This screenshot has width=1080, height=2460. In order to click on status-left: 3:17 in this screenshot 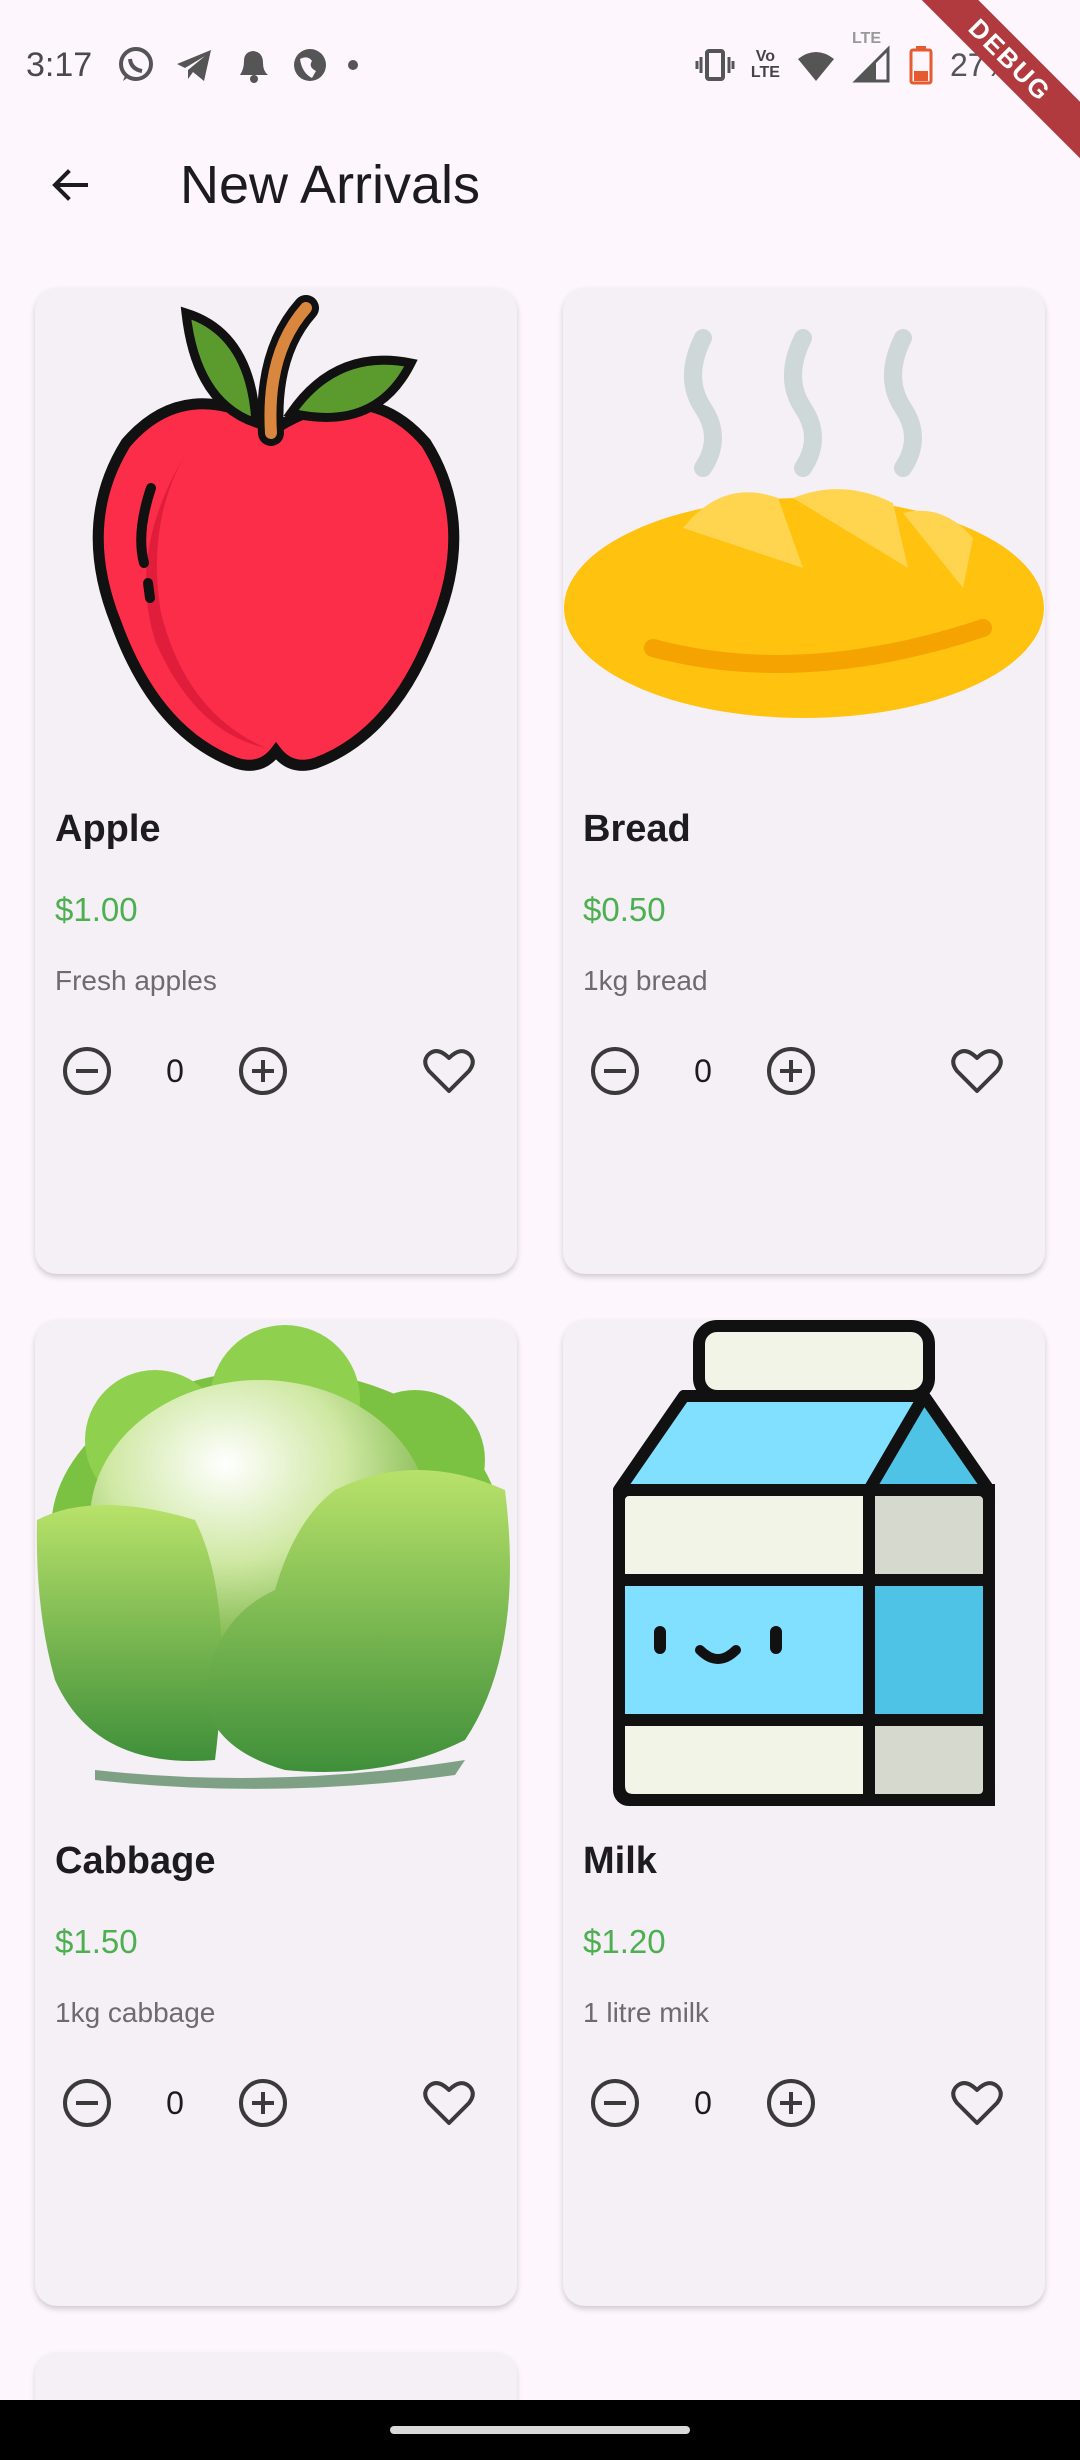, I will do `click(192, 65)`.